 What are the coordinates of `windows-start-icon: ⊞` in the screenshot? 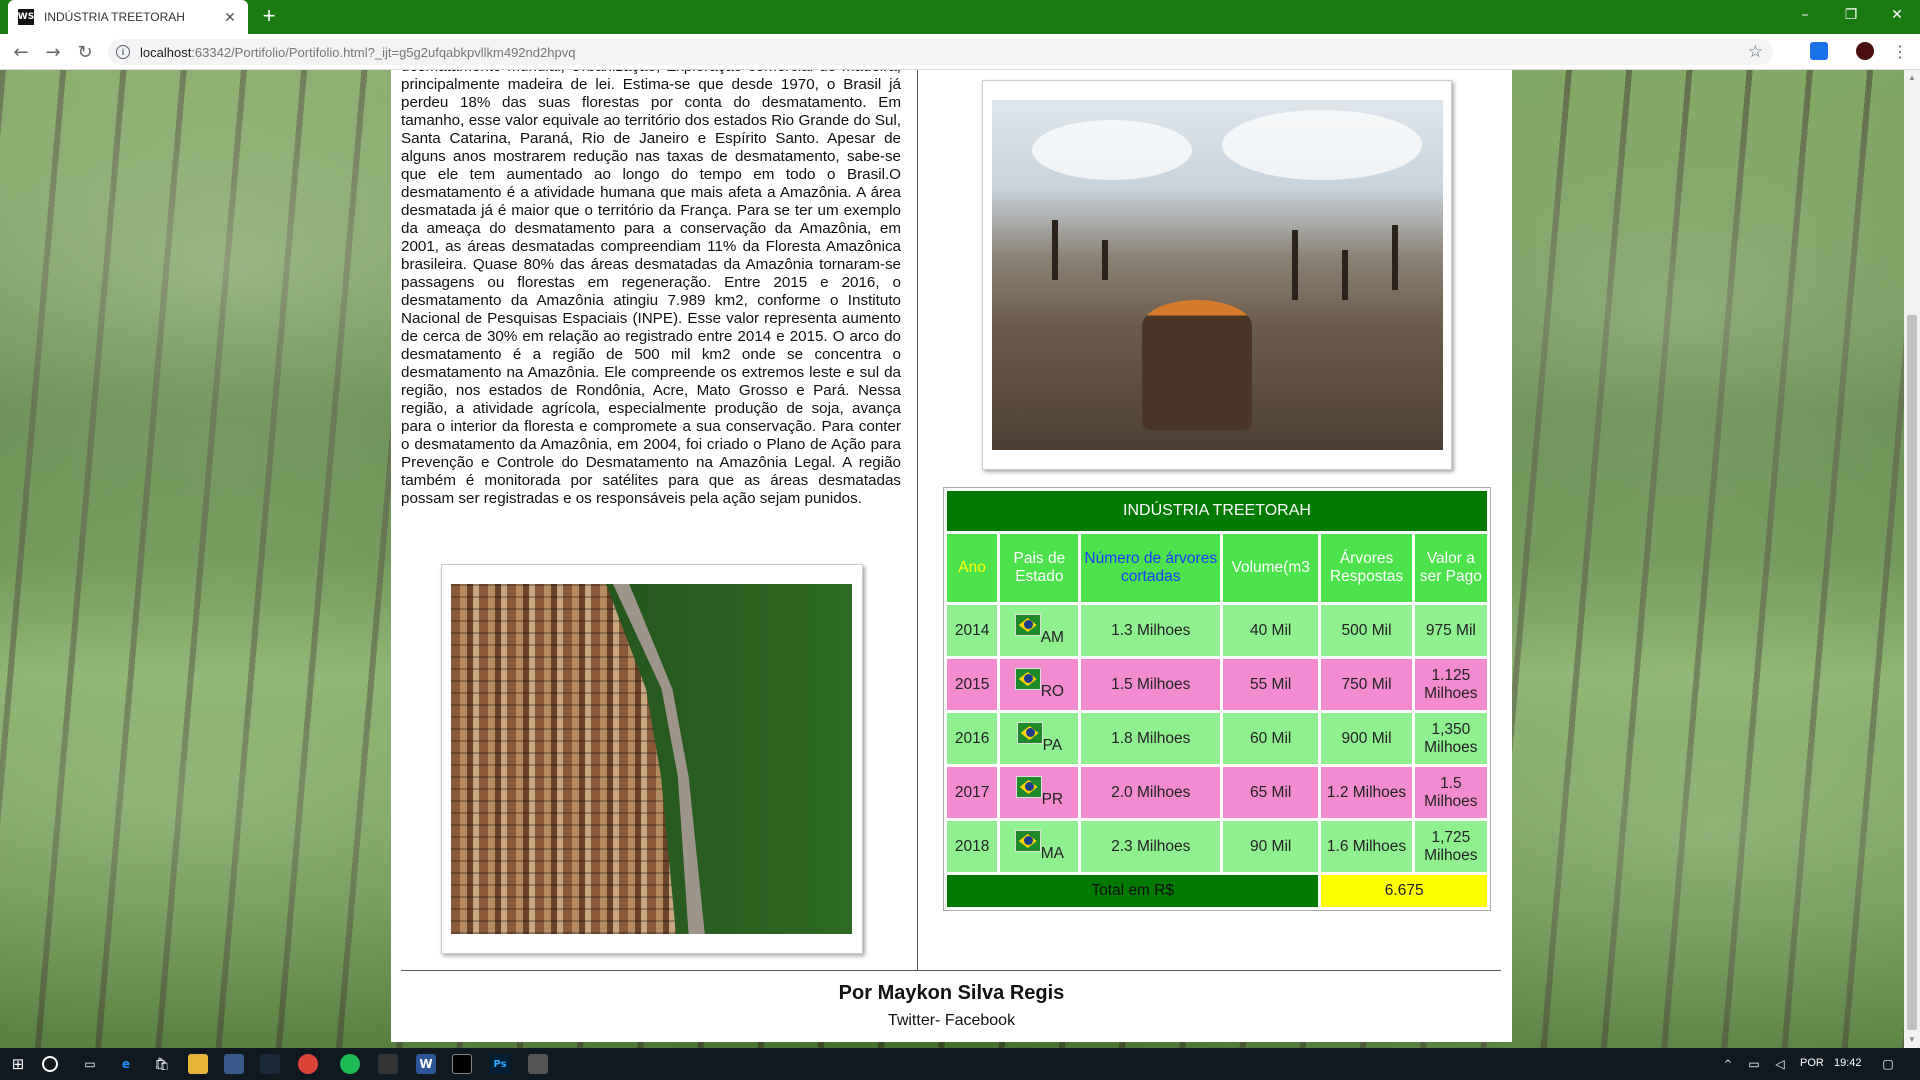 It's located at (18, 1064).